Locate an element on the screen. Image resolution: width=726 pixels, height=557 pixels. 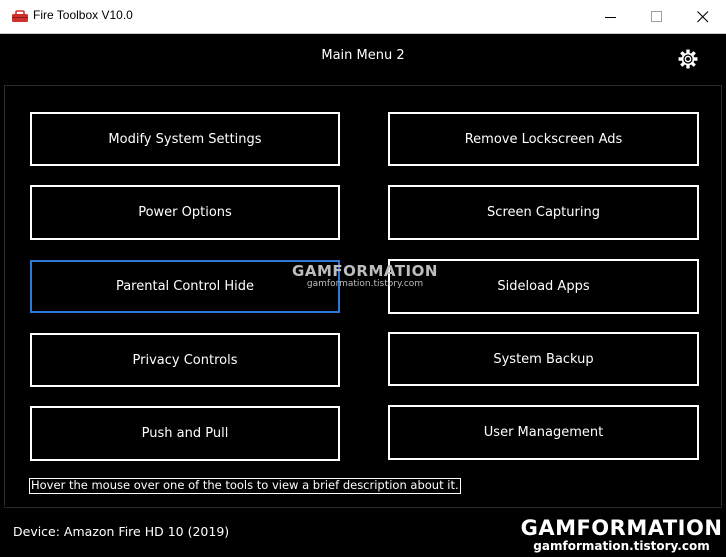
watermark-corner-brand: GAMFORMATION is located at coordinates (621, 528).